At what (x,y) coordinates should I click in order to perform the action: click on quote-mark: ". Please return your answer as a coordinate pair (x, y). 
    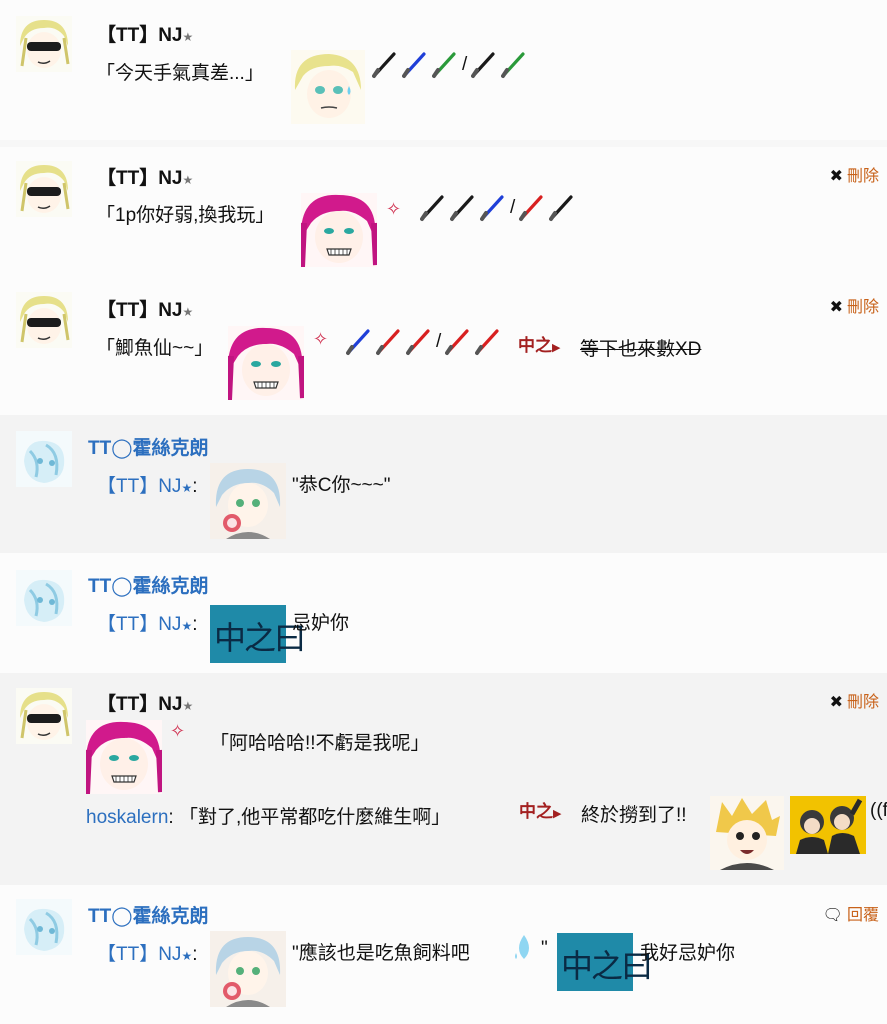
    Looking at the image, I should click on (544, 948).